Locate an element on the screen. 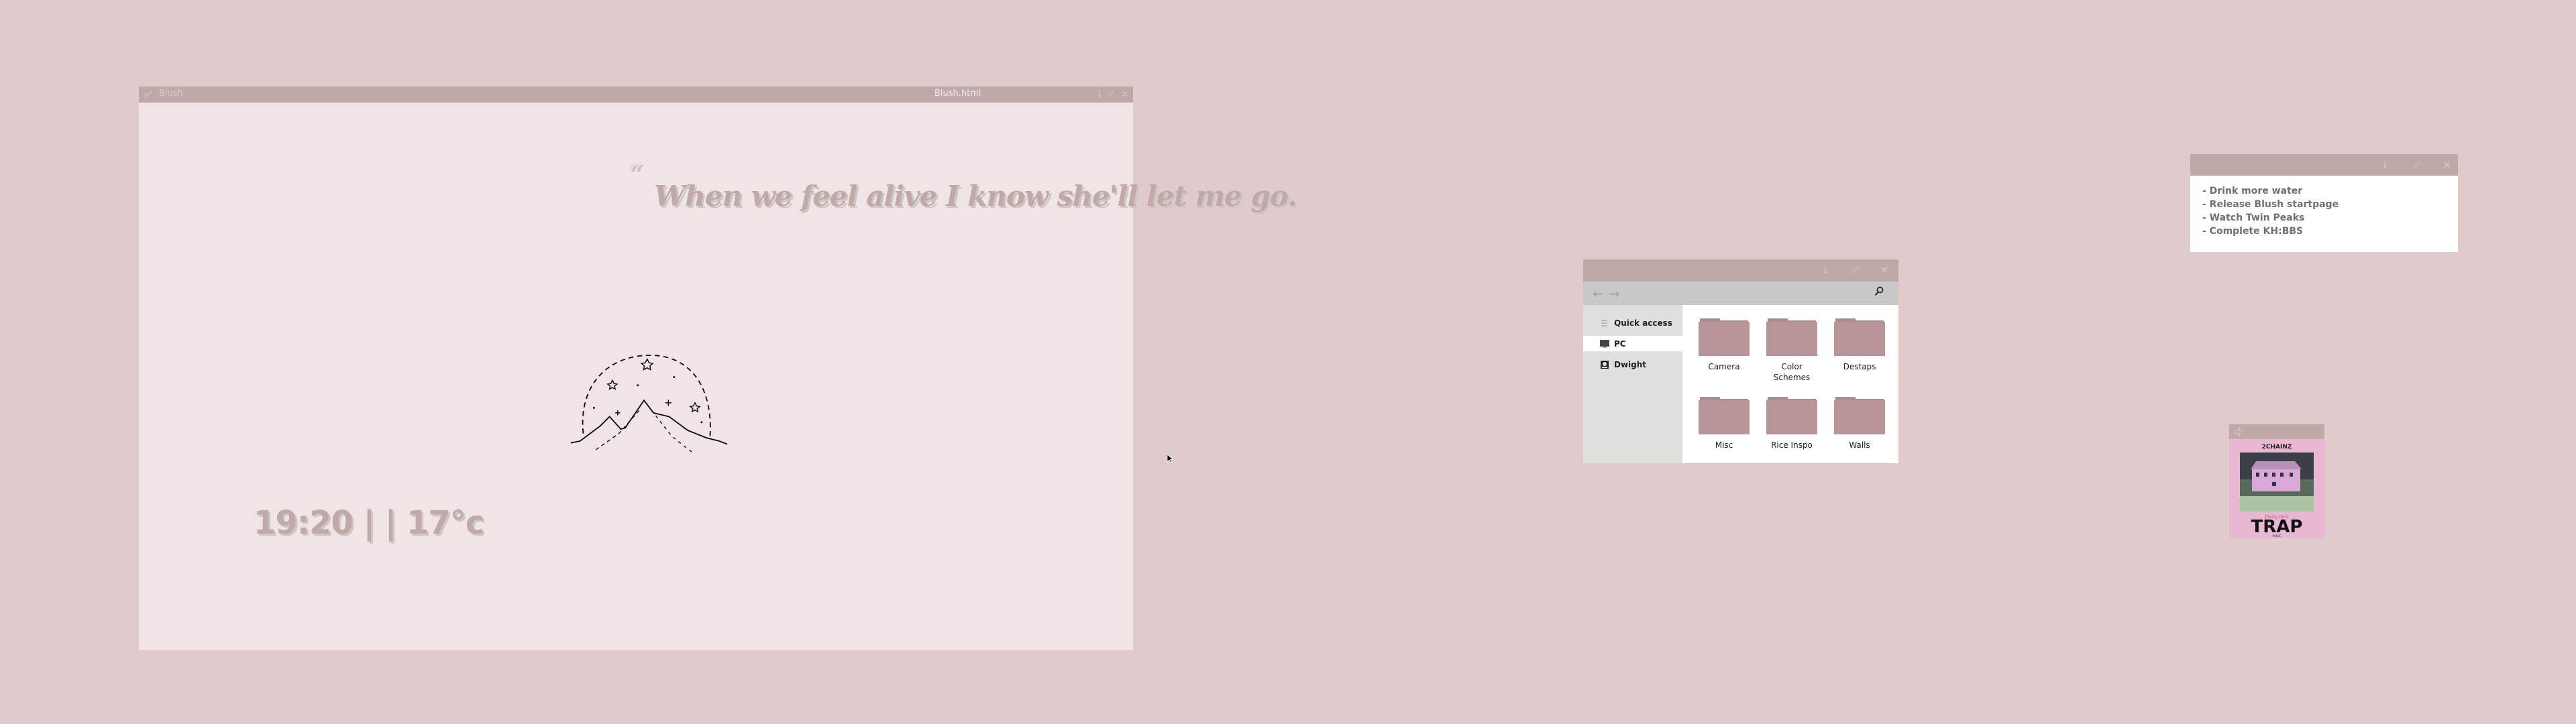 The width and height of the screenshot is (2576, 724). sidebar-item-quick-access: Quick access is located at coordinates (1632, 322).